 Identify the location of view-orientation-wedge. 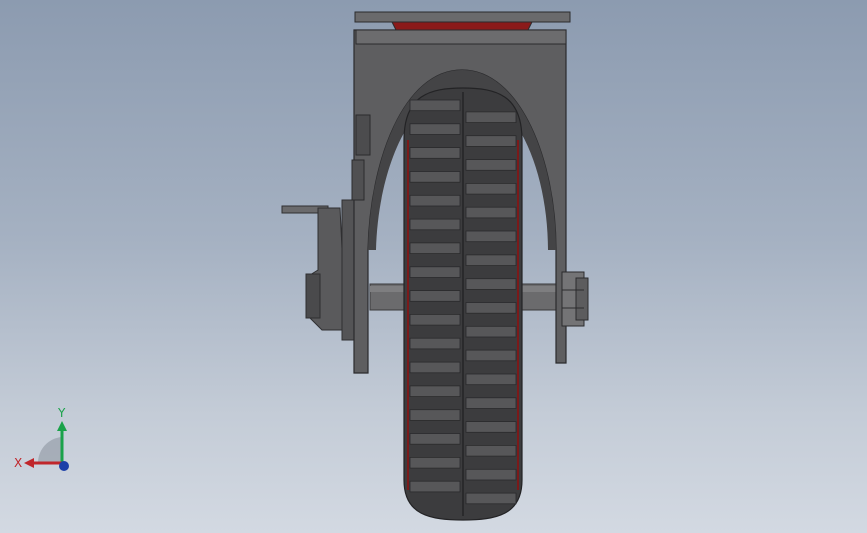
(49, 450).